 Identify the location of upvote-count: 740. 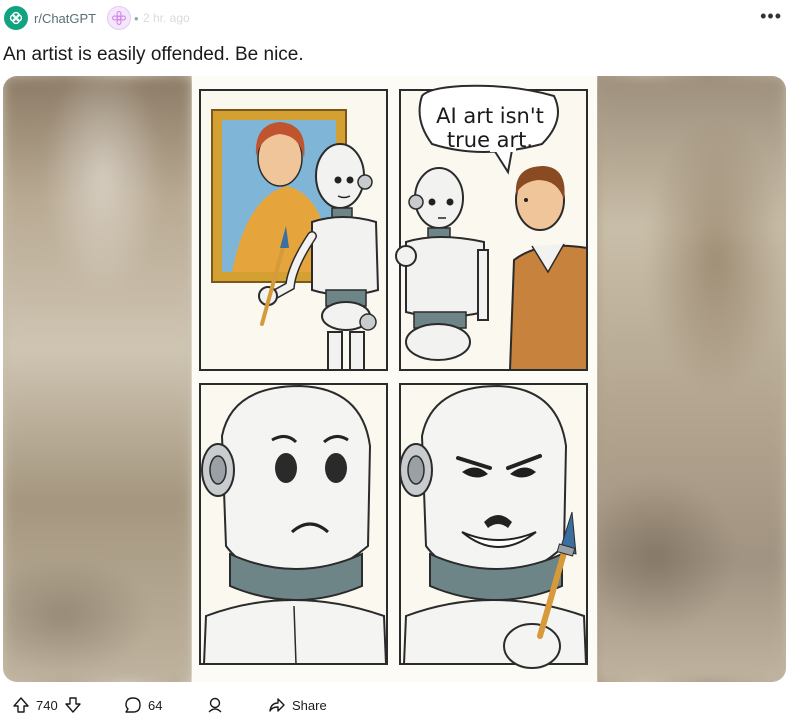
(47, 705).